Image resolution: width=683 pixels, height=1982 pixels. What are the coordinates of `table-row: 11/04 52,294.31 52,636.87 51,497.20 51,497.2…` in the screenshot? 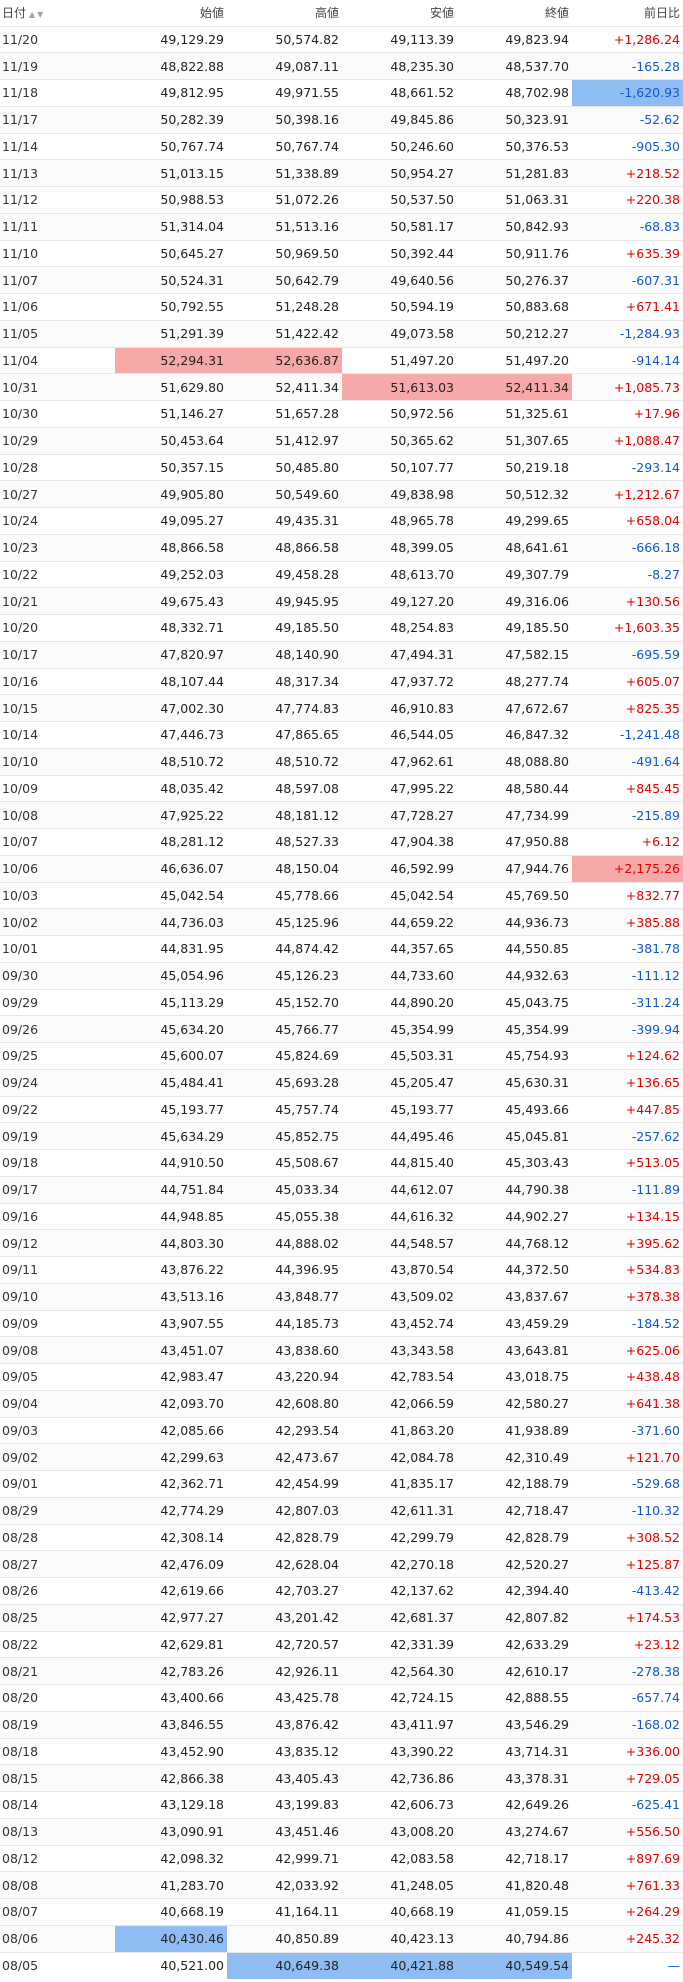 It's located at (341, 360).